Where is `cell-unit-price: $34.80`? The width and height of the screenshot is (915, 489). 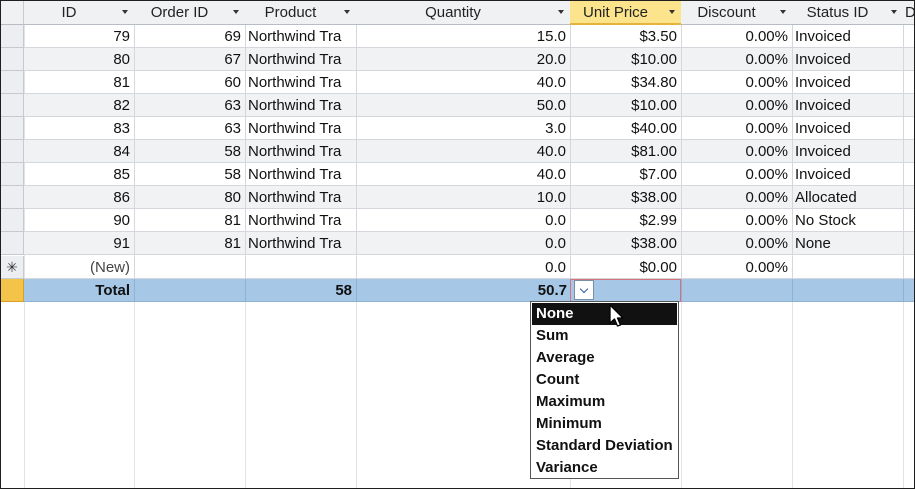
cell-unit-price: $34.80 is located at coordinates (626, 82).